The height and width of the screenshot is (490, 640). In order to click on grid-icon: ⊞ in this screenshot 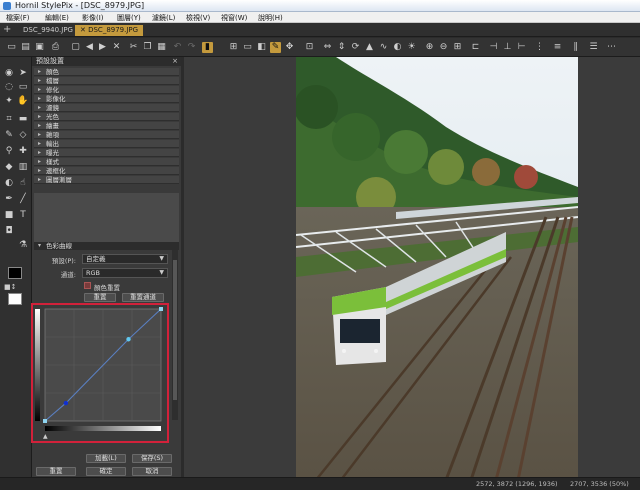, I will do `click(233, 47)`.